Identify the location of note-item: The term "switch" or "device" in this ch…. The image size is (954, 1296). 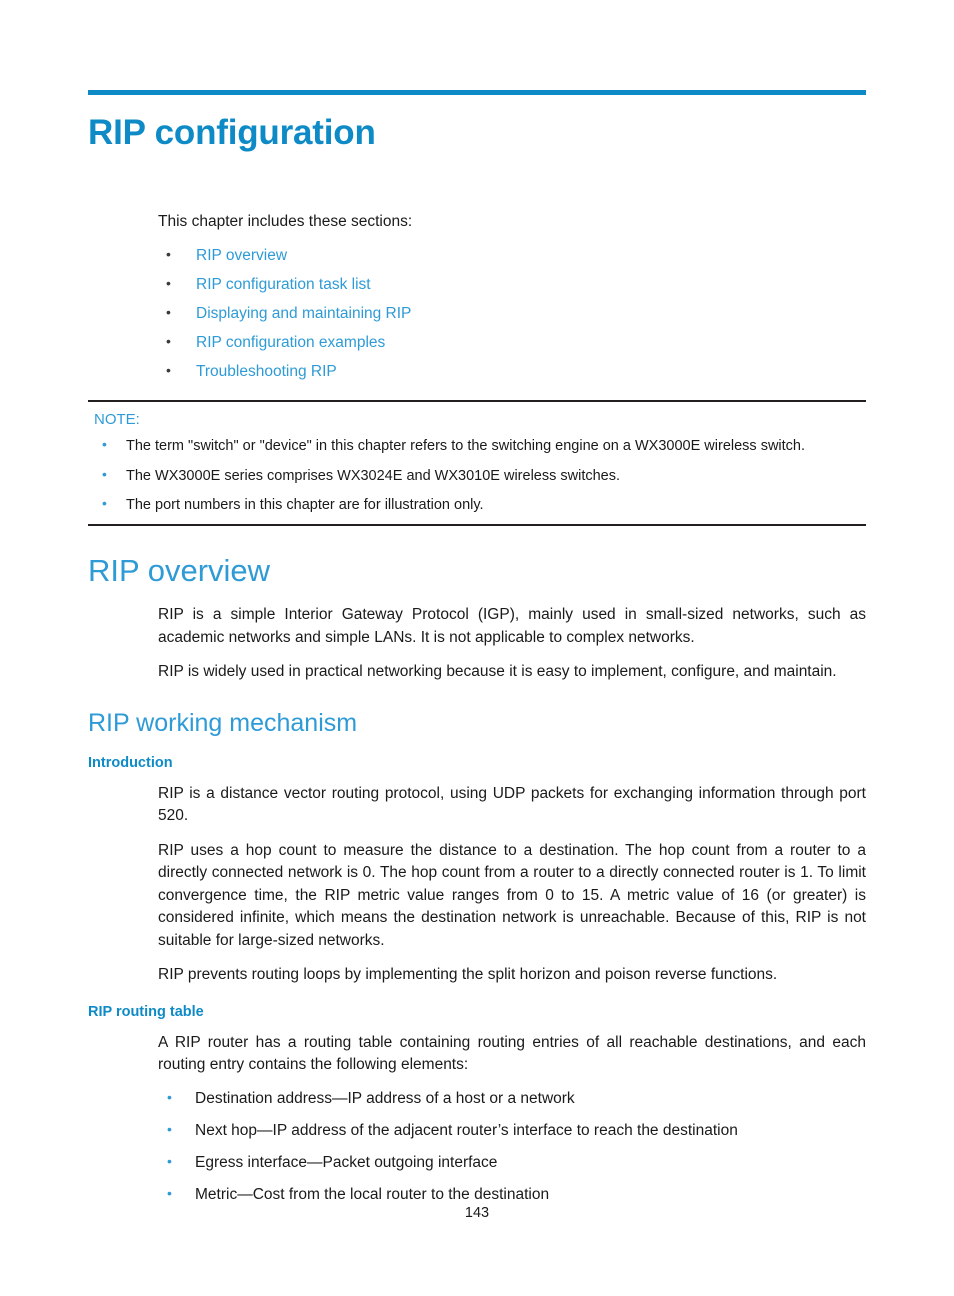
(480, 445).